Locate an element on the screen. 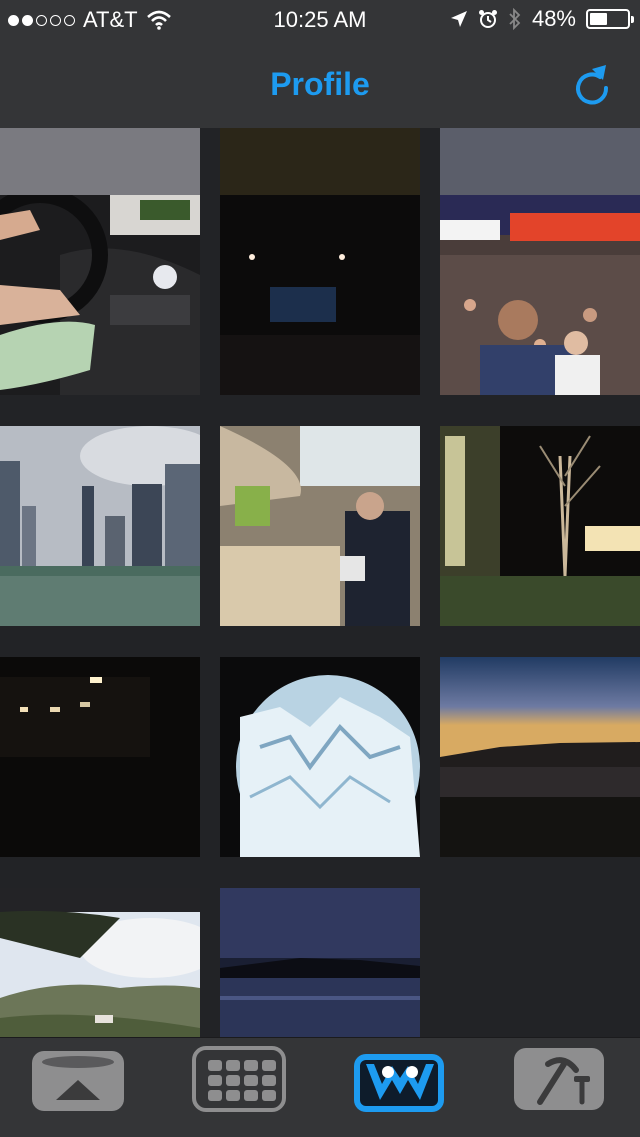 This screenshot has height=1137, width=640. battery-icon is located at coordinates (610, 19).